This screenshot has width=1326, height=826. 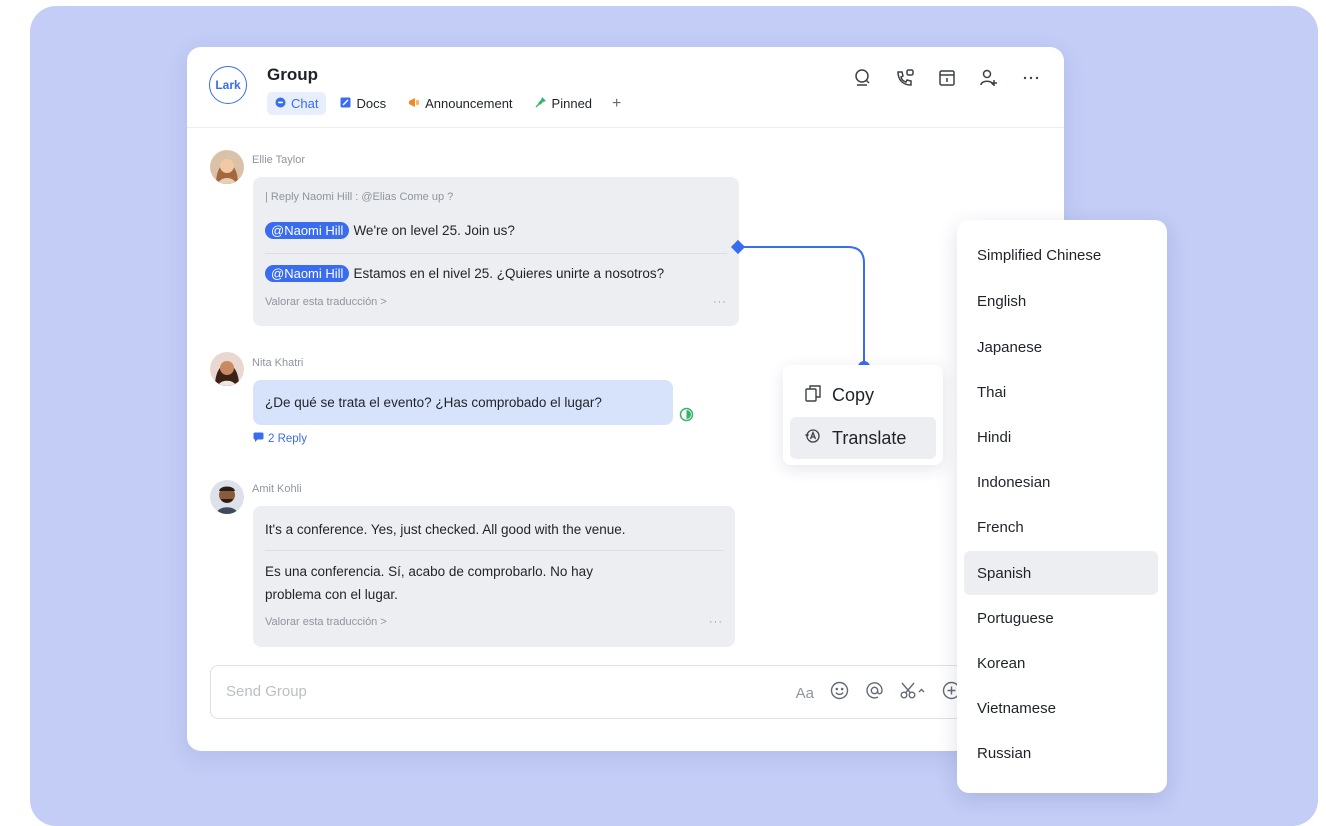 I want to click on language-option: Japanese, so click(x=1061, y=347).